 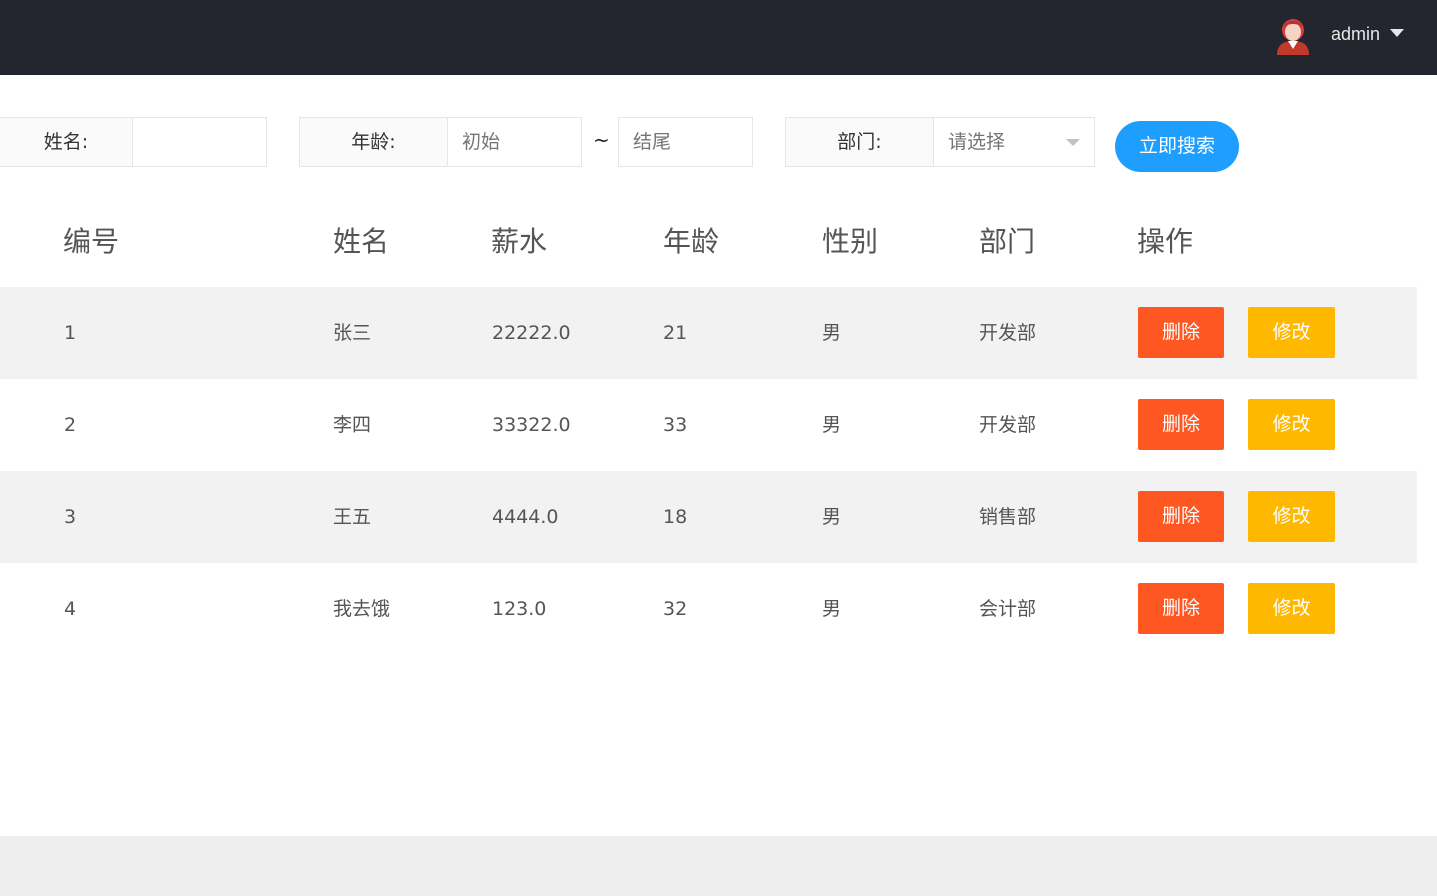 What do you see at coordinates (1397, 33) in the screenshot?
I see `caret-down-icon` at bounding box center [1397, 33].